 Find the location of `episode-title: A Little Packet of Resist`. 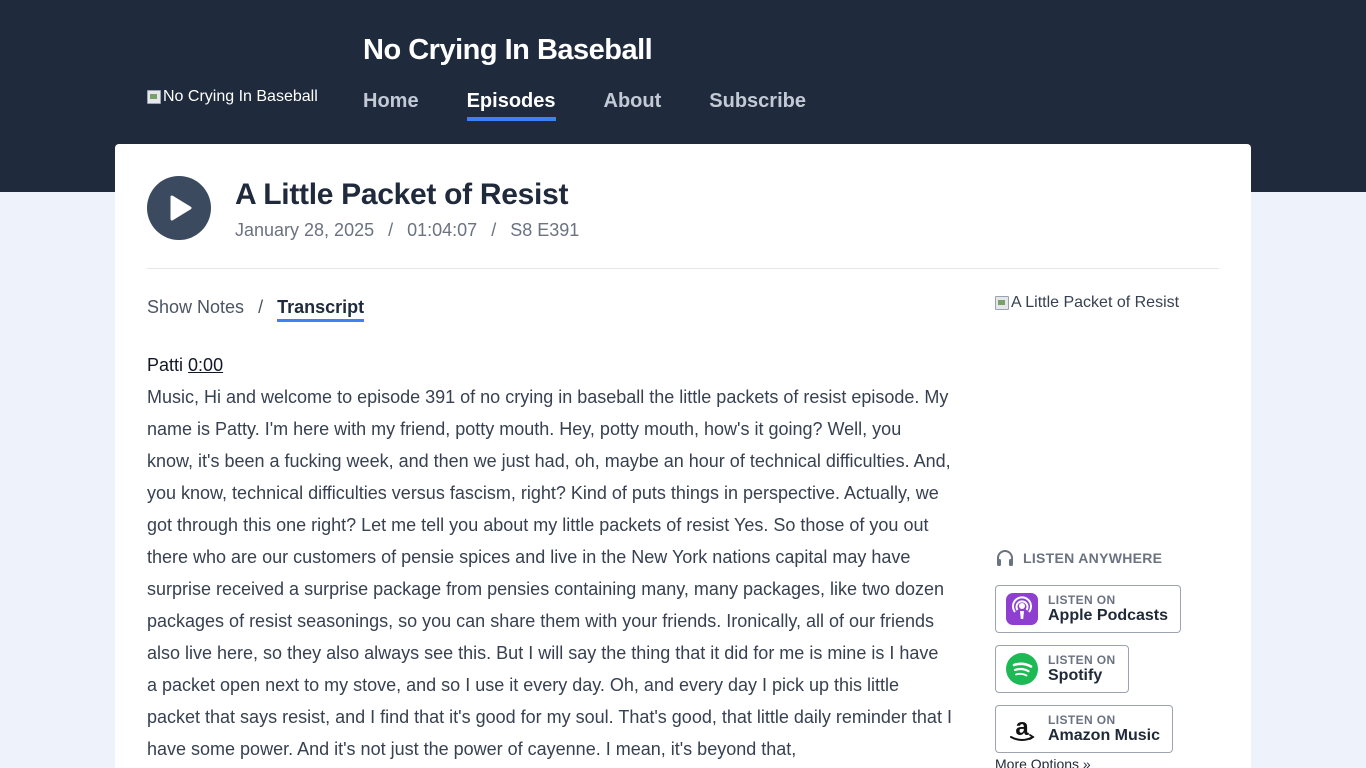

episode-title: A Little Packet of Resist is located at coordinates (402, 194).